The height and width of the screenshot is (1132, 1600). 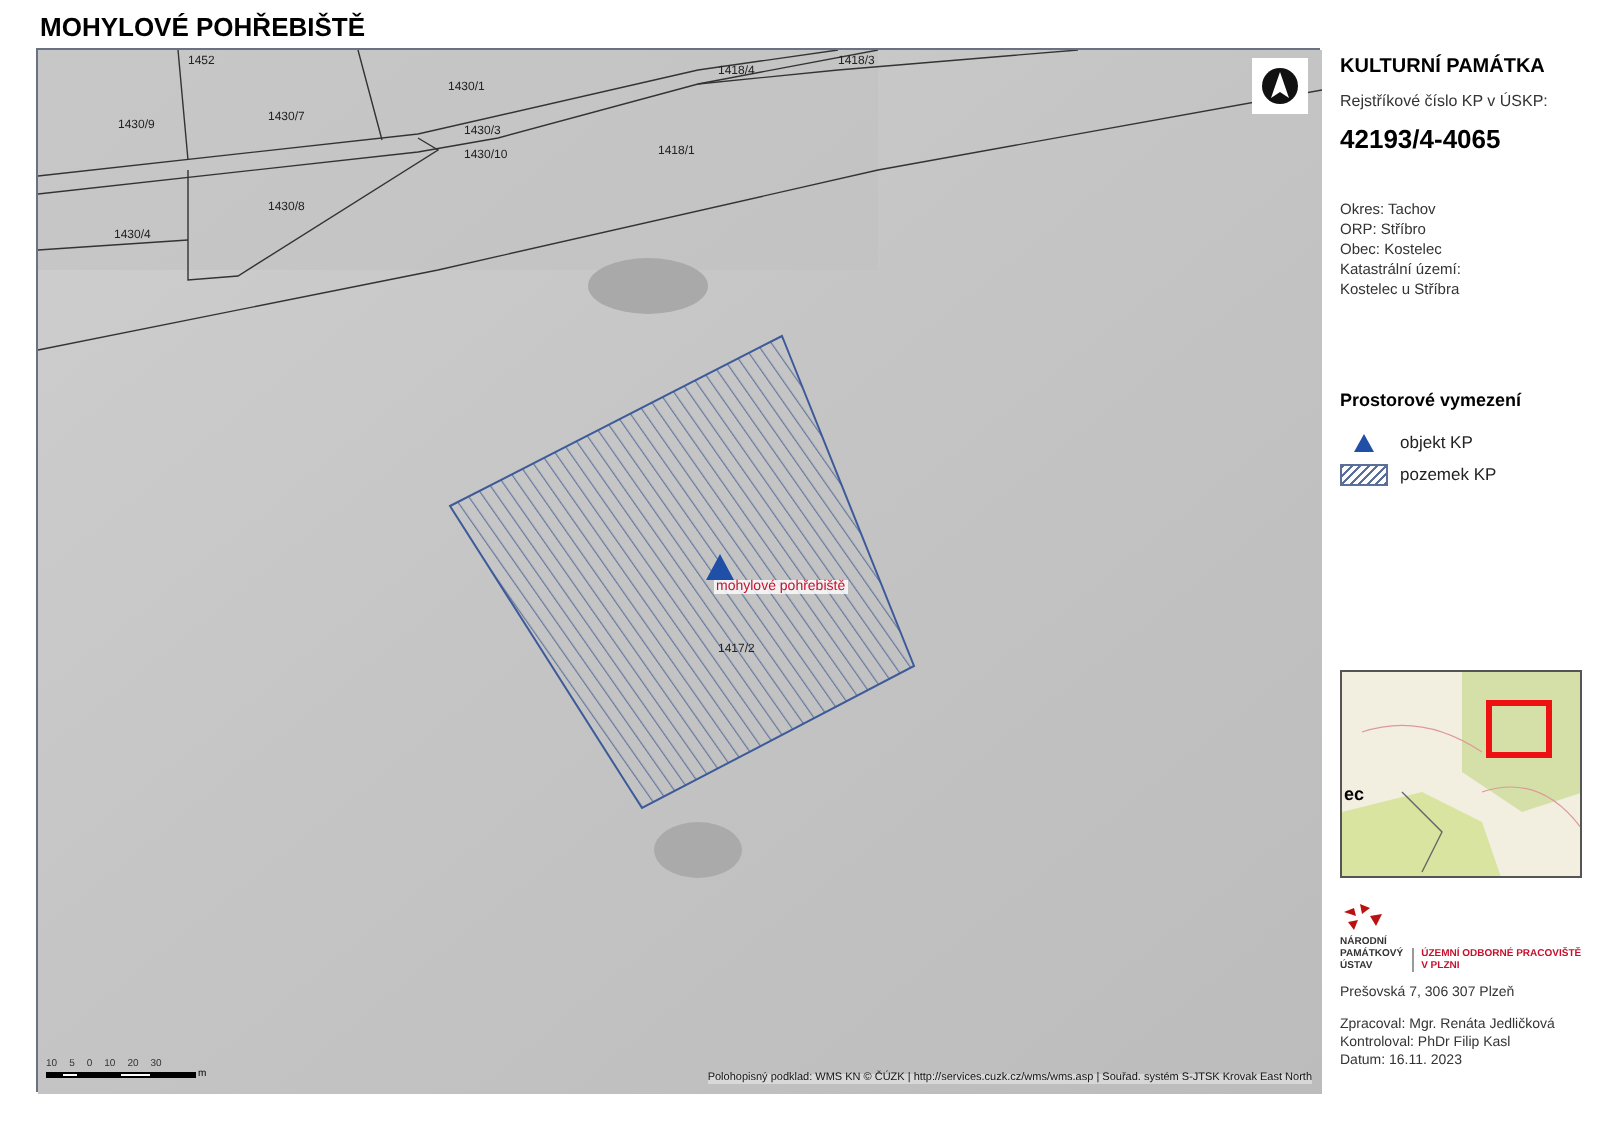 I want to click on locator-place-label: ec, so click(x=1354, y=794).